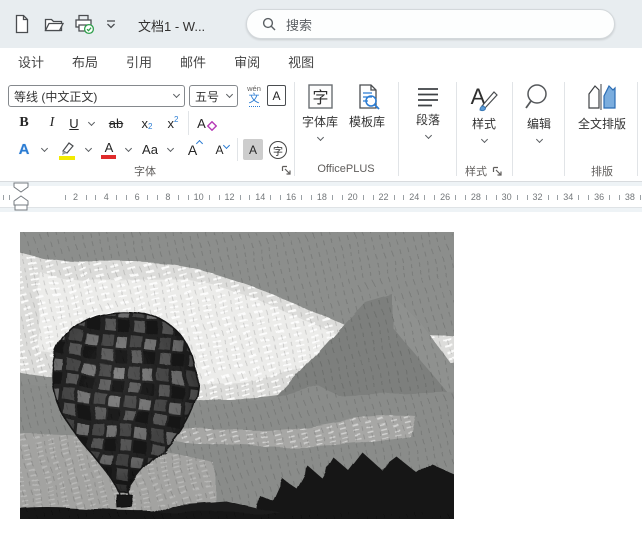 The height and width of the screenshot is (554, 642). What do you see at coordinates (52, 123) in the screenshot?
I see `italic-button: I` at bounding box center [52, 123].